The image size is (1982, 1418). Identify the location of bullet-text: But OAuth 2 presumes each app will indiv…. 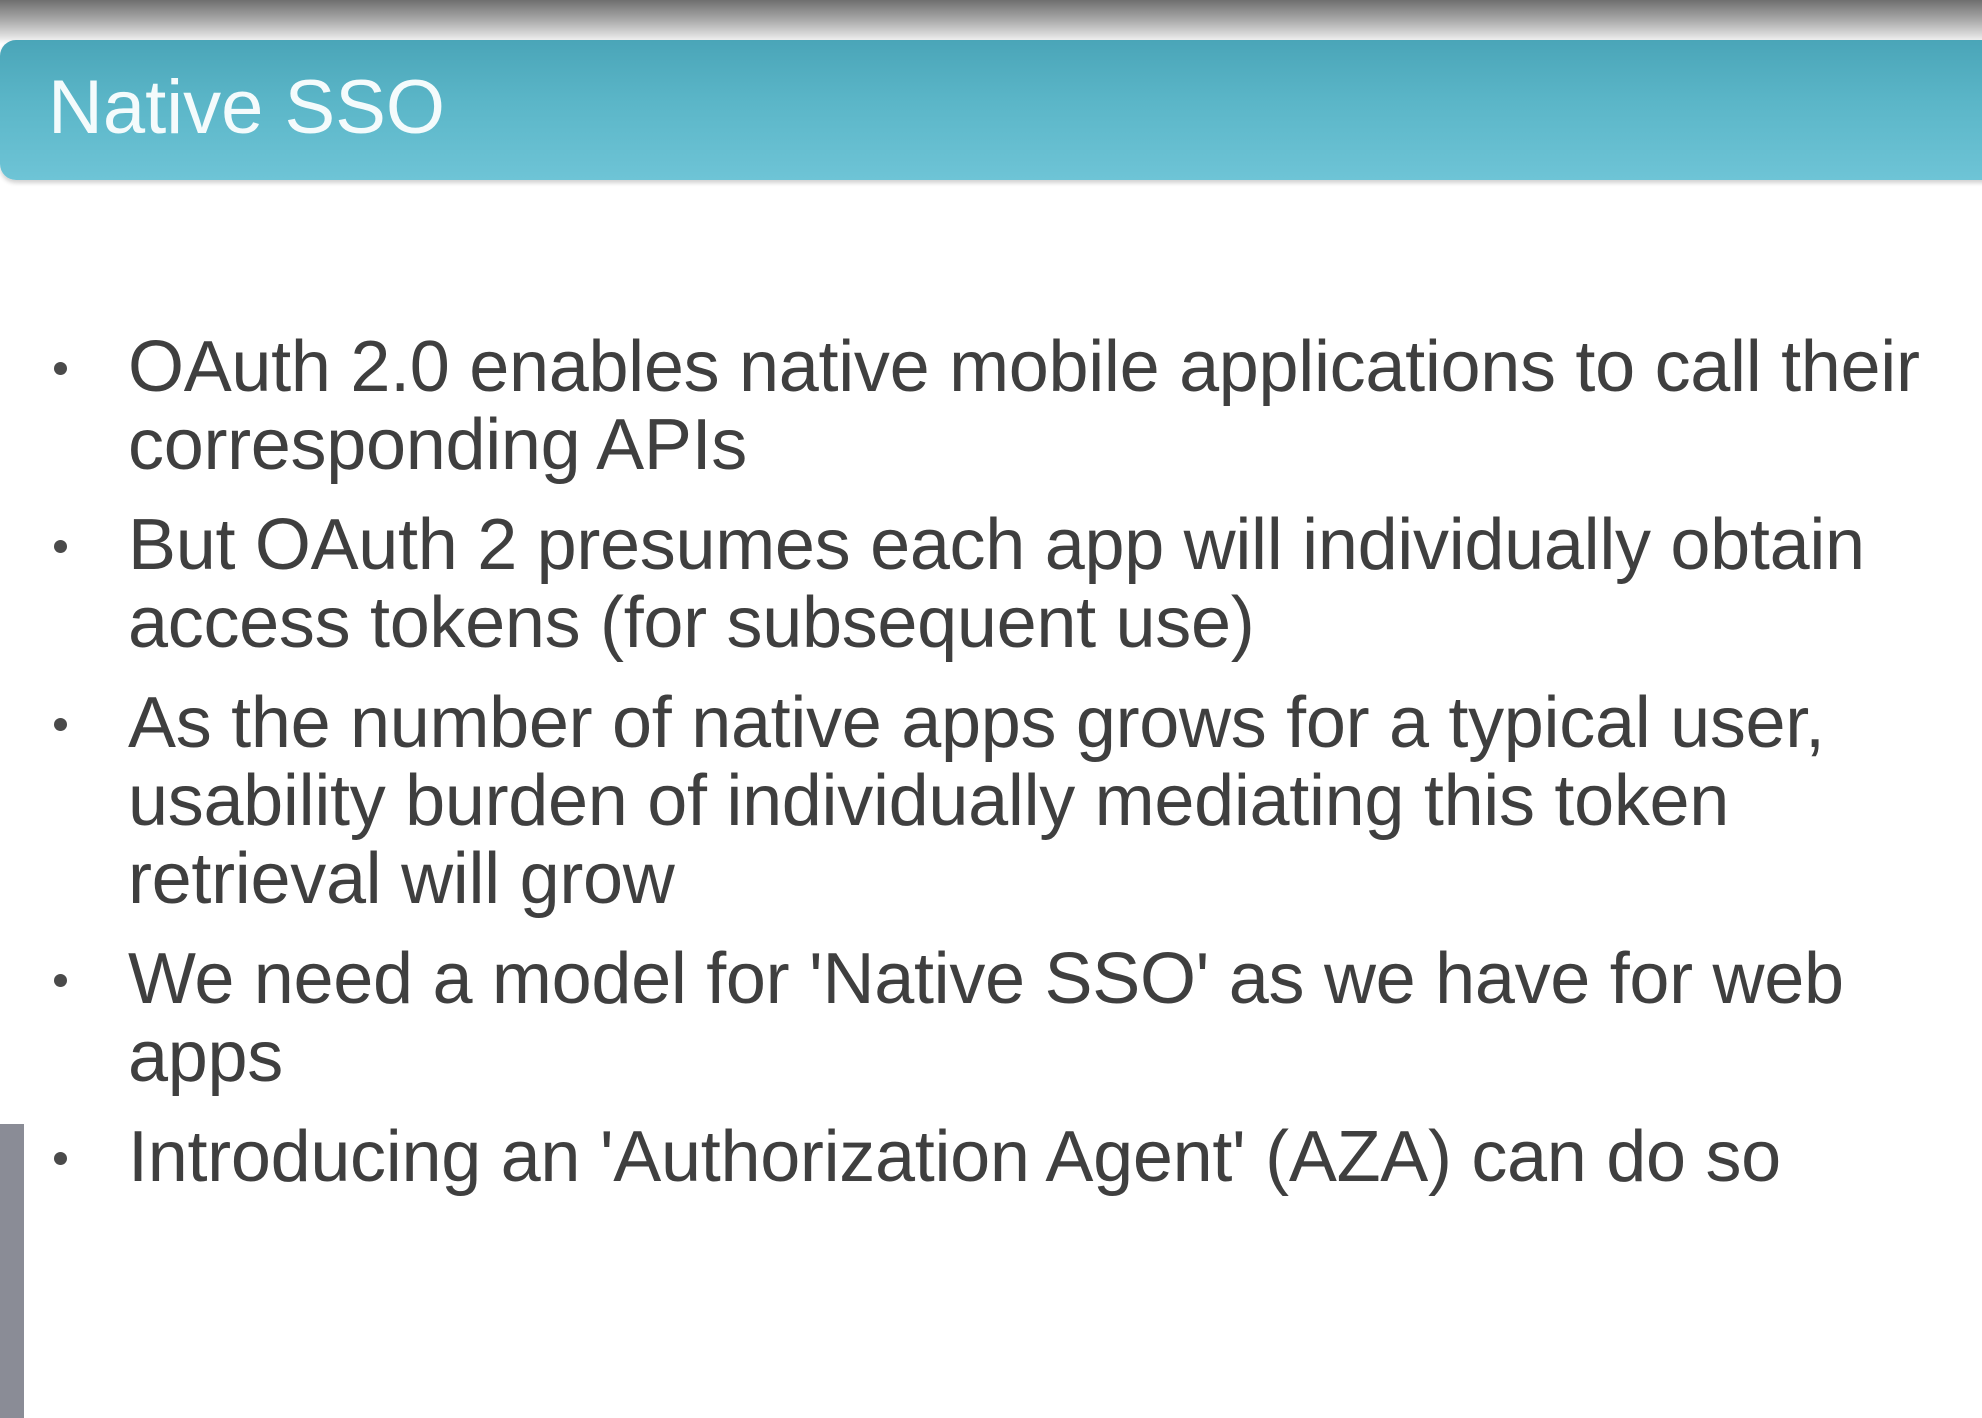
(996, 584).